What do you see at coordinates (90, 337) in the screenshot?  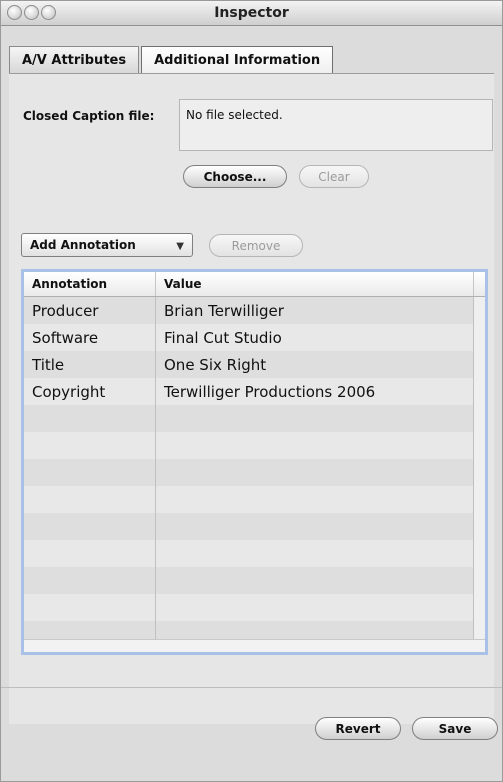 I see `annotation-cell: Software` at bounding box center [90, 337].